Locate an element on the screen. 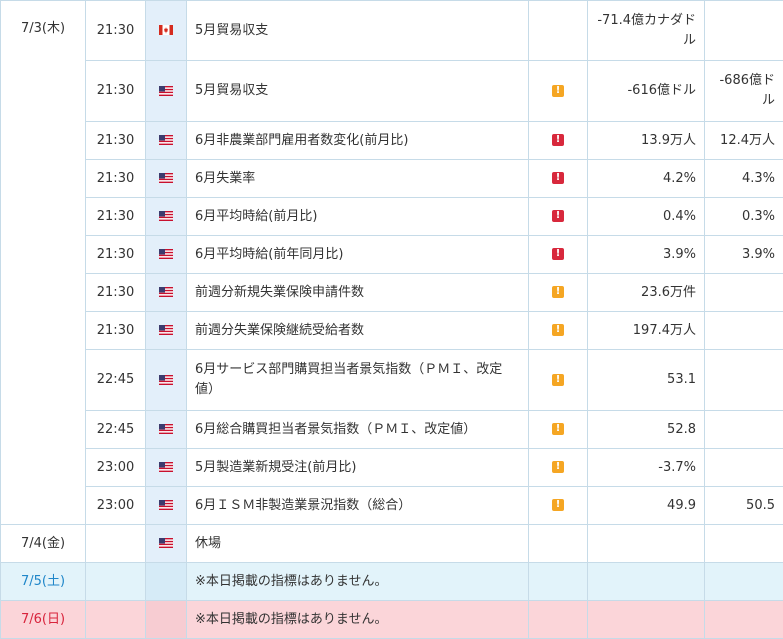  indicator-name: 6月サービス部門購買担当者景気指数（ＰＭＩ、改定値） is located at coordinates (358, 380).